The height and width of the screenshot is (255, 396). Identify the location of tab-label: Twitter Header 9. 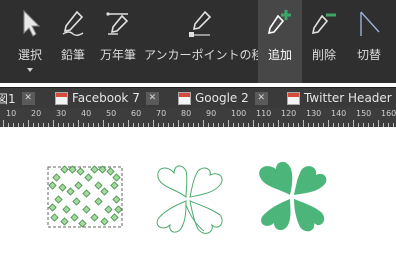
(350, 98).